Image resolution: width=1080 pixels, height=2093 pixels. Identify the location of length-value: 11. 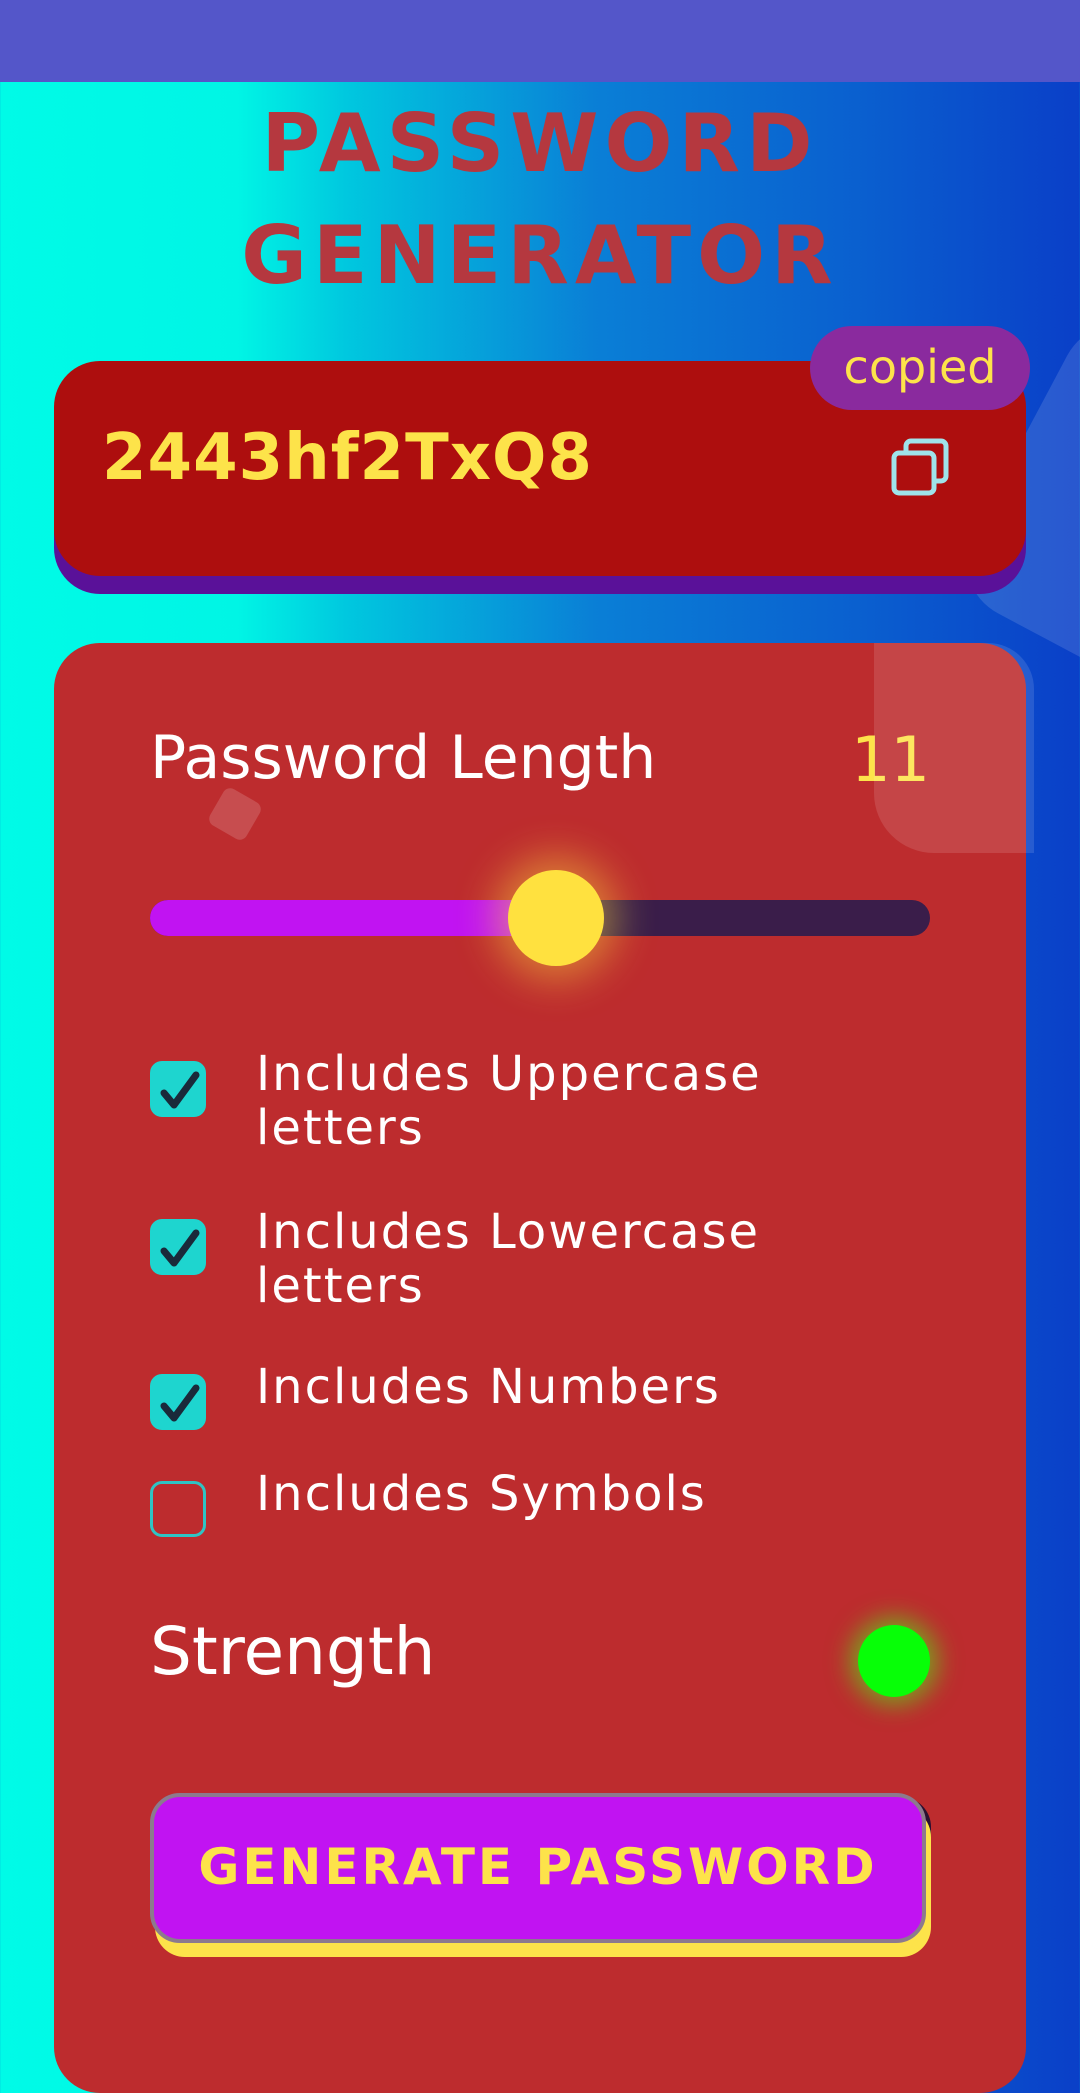
(890, 759).